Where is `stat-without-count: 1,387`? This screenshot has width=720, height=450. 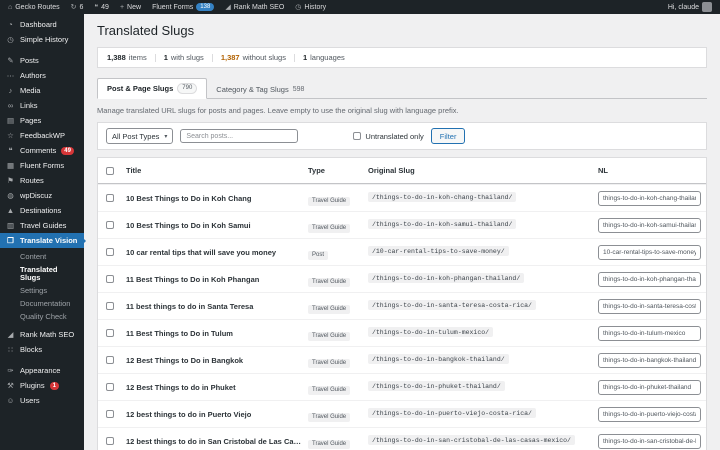 stat-without-count: 1,387 is located at coordinates (230, 57).